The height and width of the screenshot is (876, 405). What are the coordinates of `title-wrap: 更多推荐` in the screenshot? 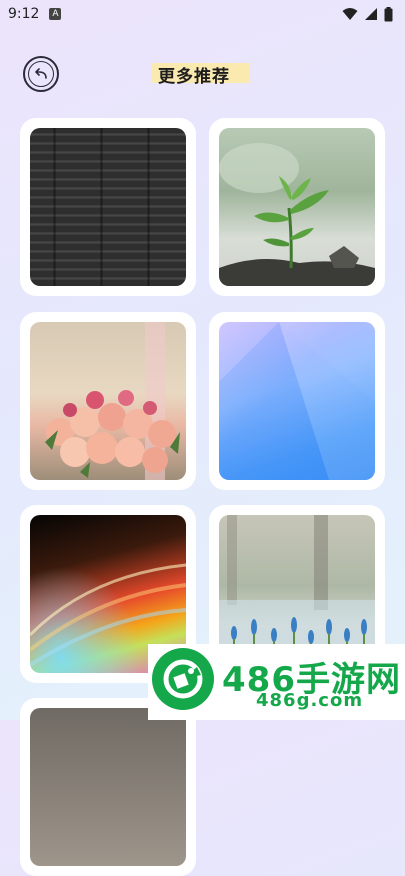 It's located at (201, 74).